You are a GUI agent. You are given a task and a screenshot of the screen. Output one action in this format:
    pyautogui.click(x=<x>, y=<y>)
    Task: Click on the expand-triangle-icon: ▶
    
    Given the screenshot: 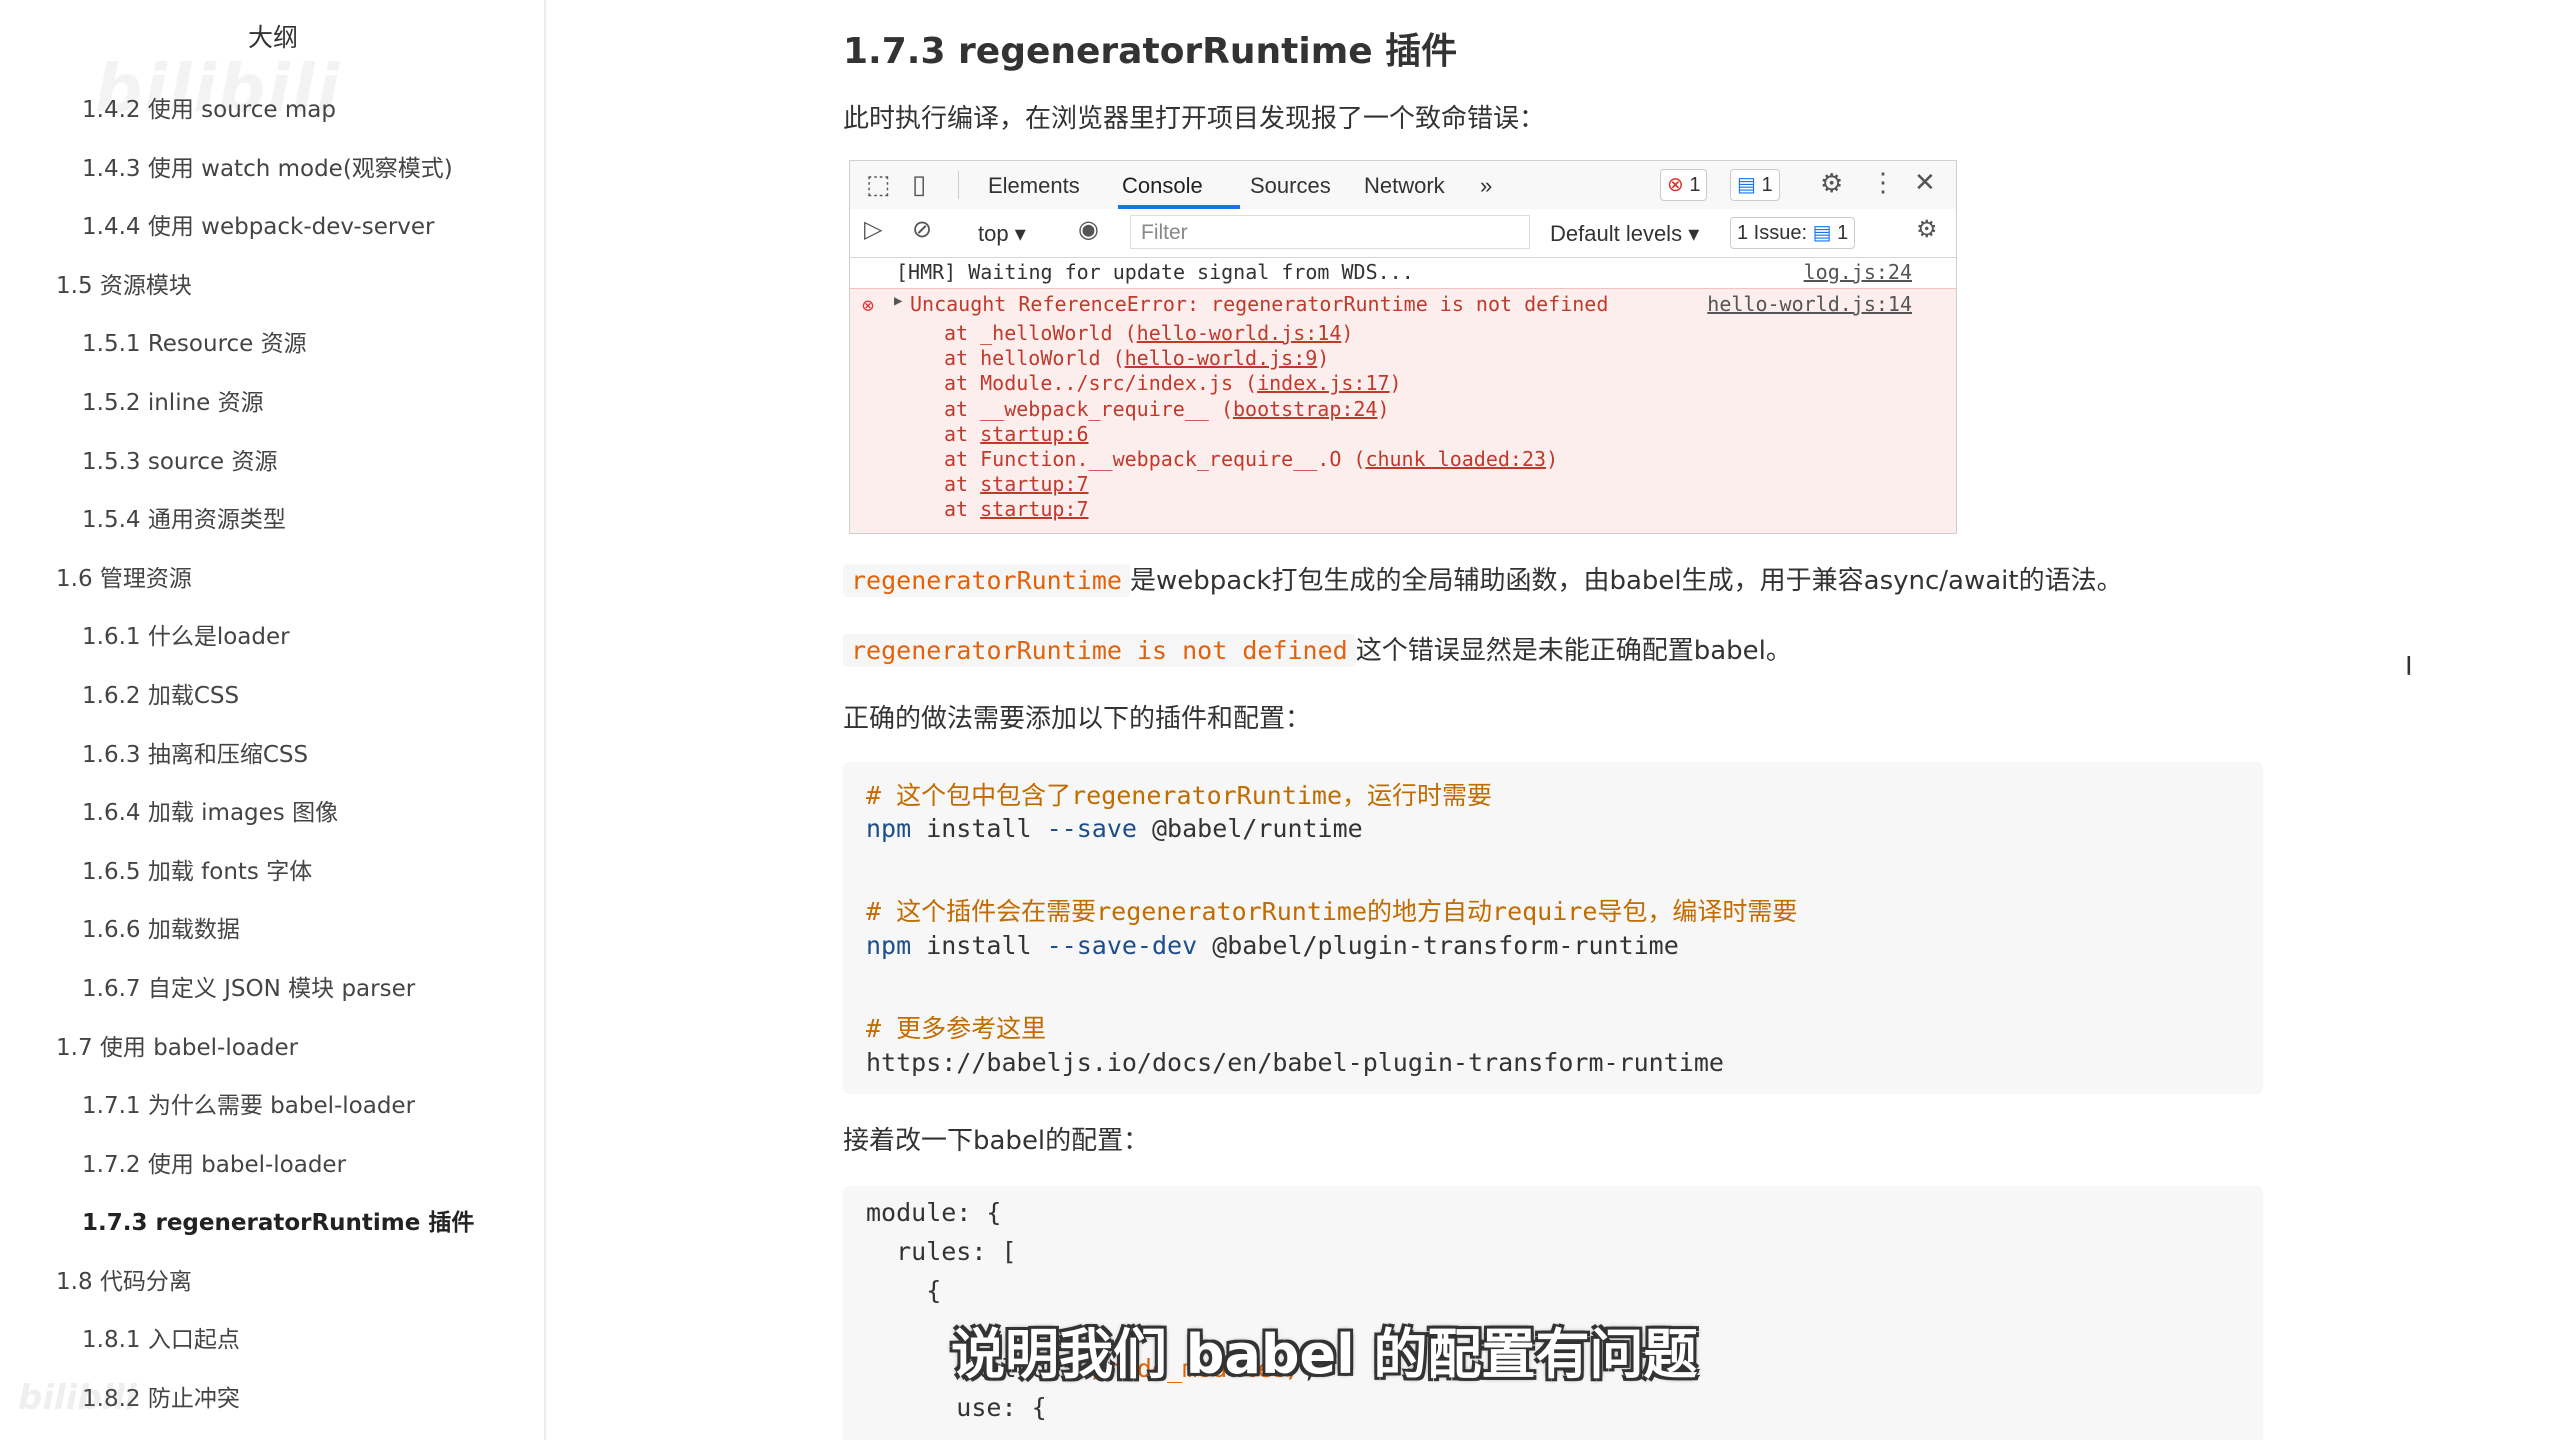 What is the action you would take?
    pyautogui.click(x=898, y=301)
    